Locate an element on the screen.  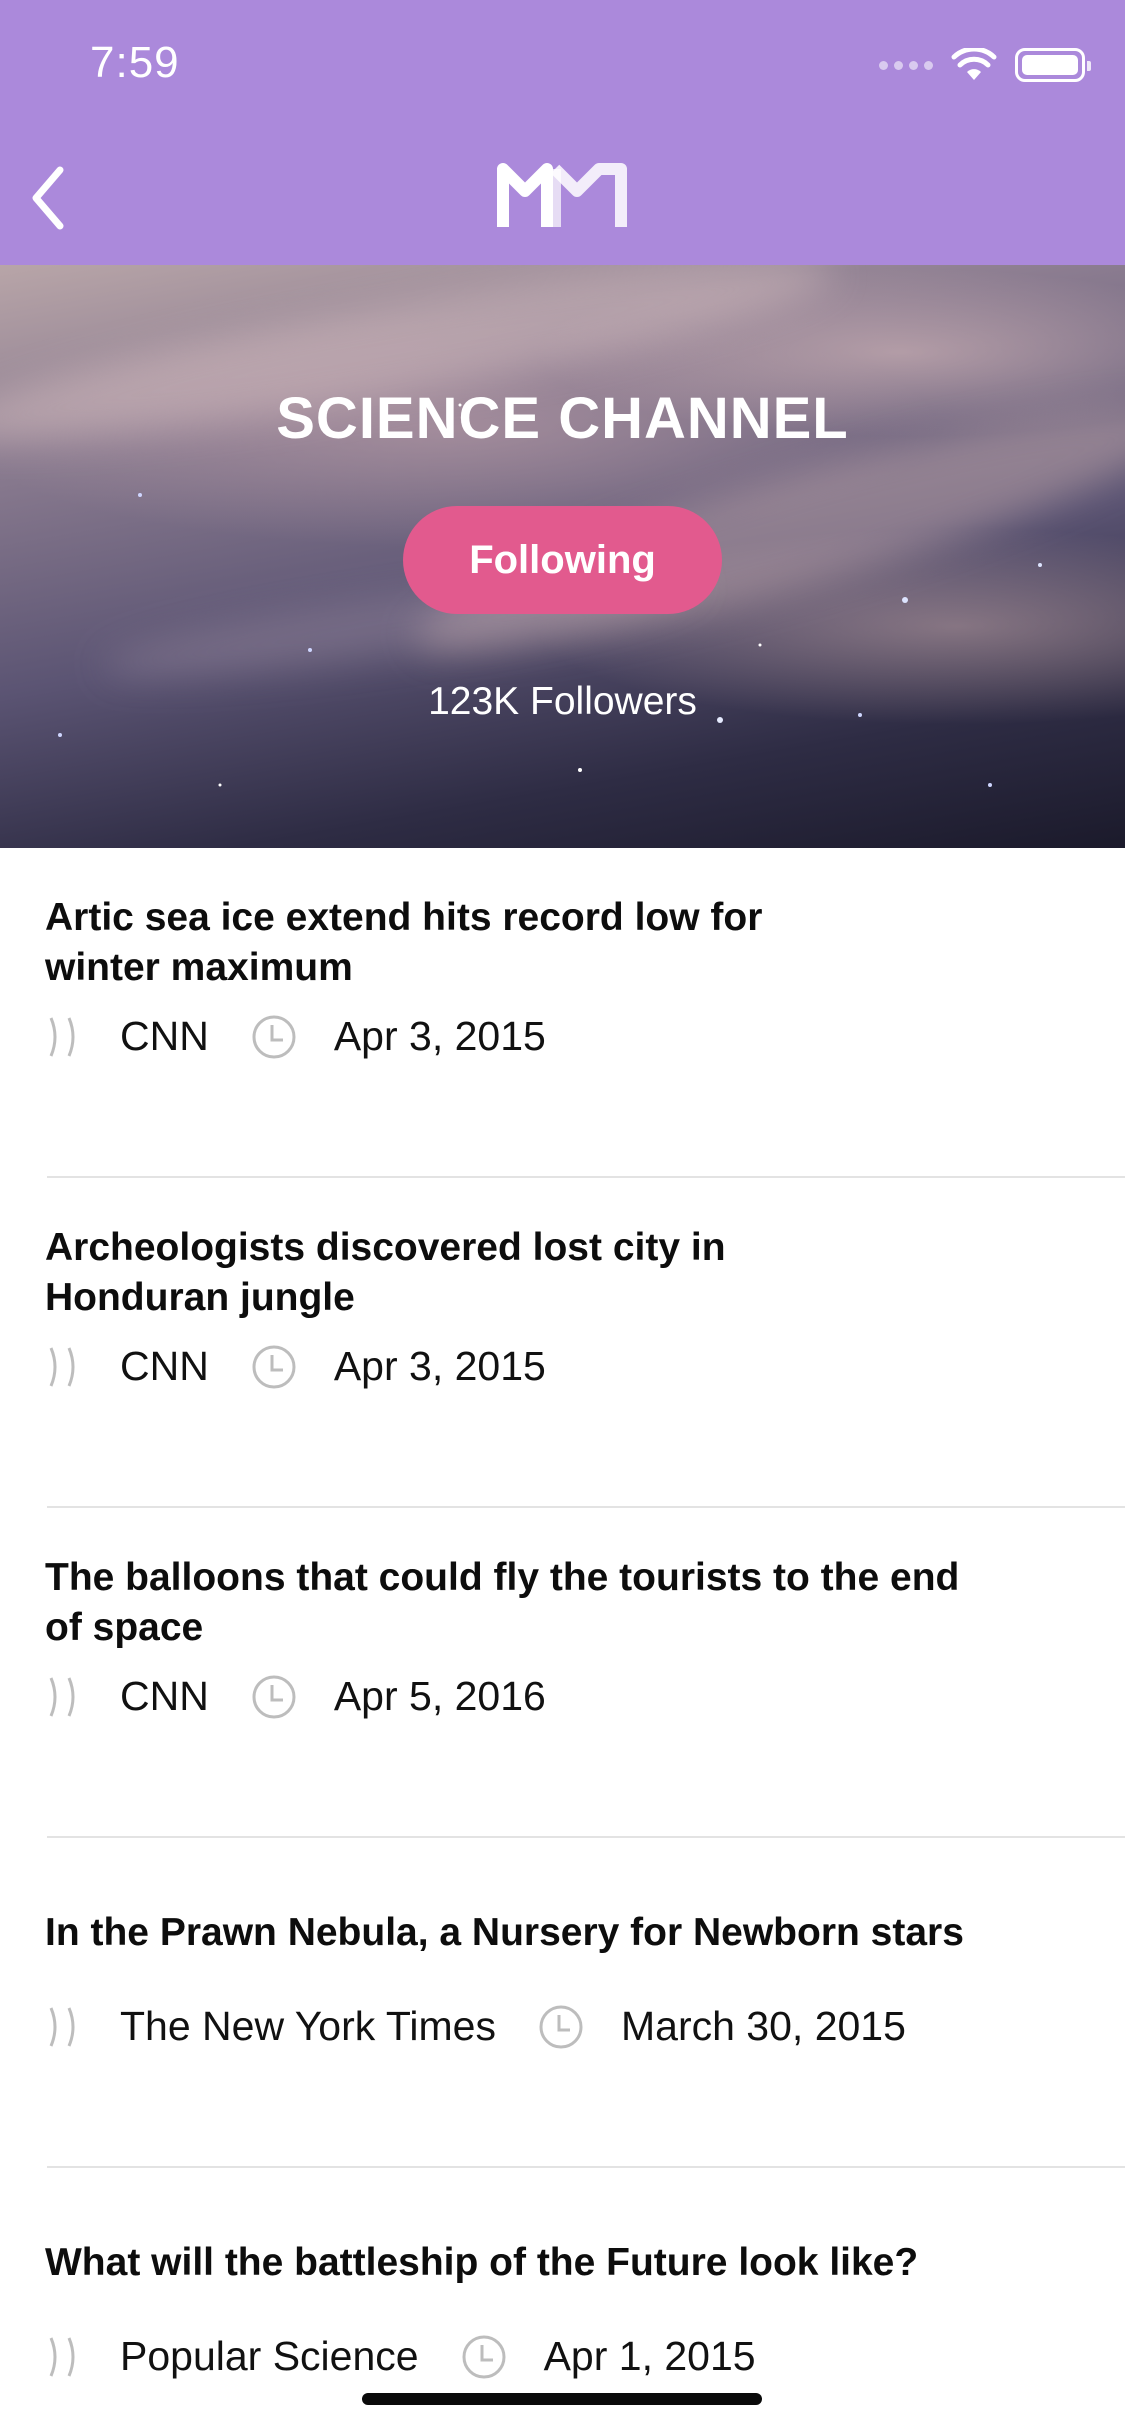
article-meta: The New York Times March 30, 2015 is located at coordinates (475, 2026).